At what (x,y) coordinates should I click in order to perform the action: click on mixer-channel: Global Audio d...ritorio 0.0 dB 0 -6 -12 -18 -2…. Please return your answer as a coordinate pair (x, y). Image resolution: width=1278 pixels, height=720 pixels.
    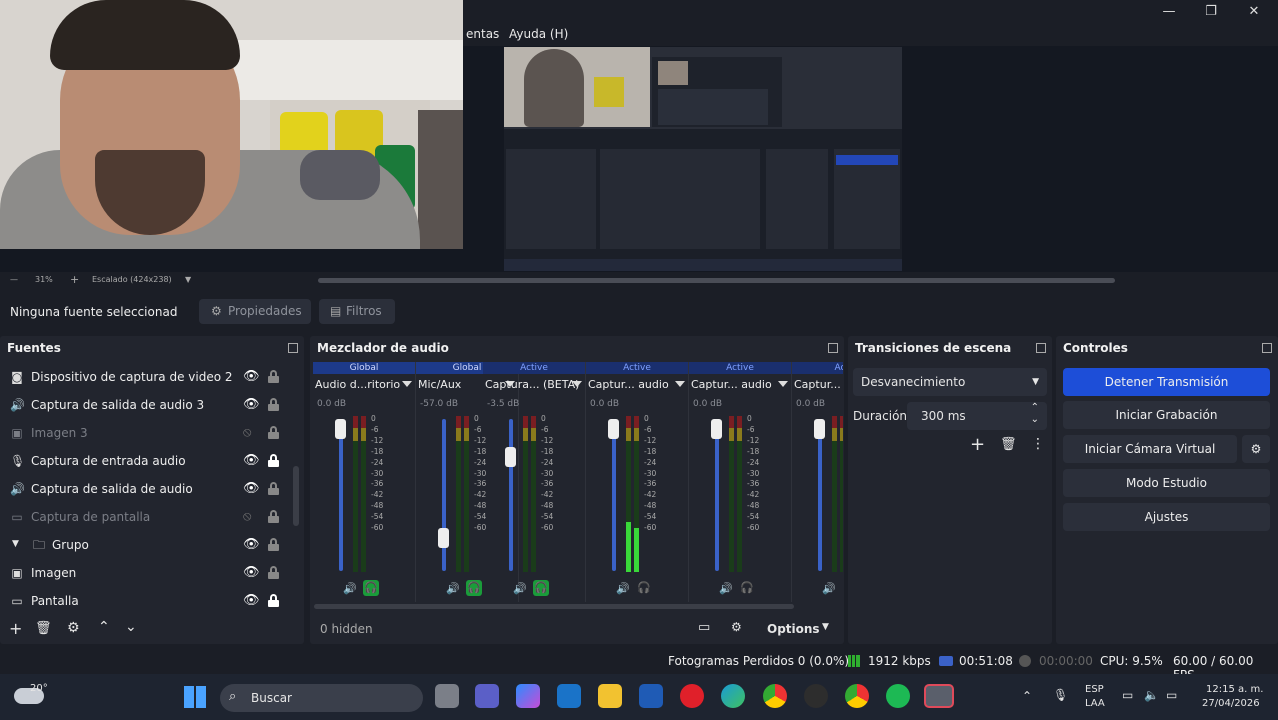
    Looking at the image, I should click on (364, 482).